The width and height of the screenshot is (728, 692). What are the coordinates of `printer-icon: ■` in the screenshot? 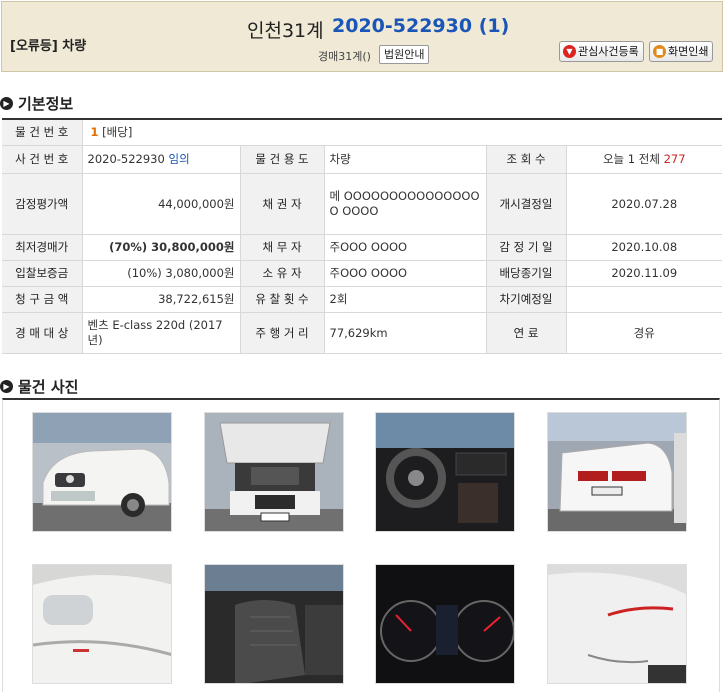 It's located at (659, 51).